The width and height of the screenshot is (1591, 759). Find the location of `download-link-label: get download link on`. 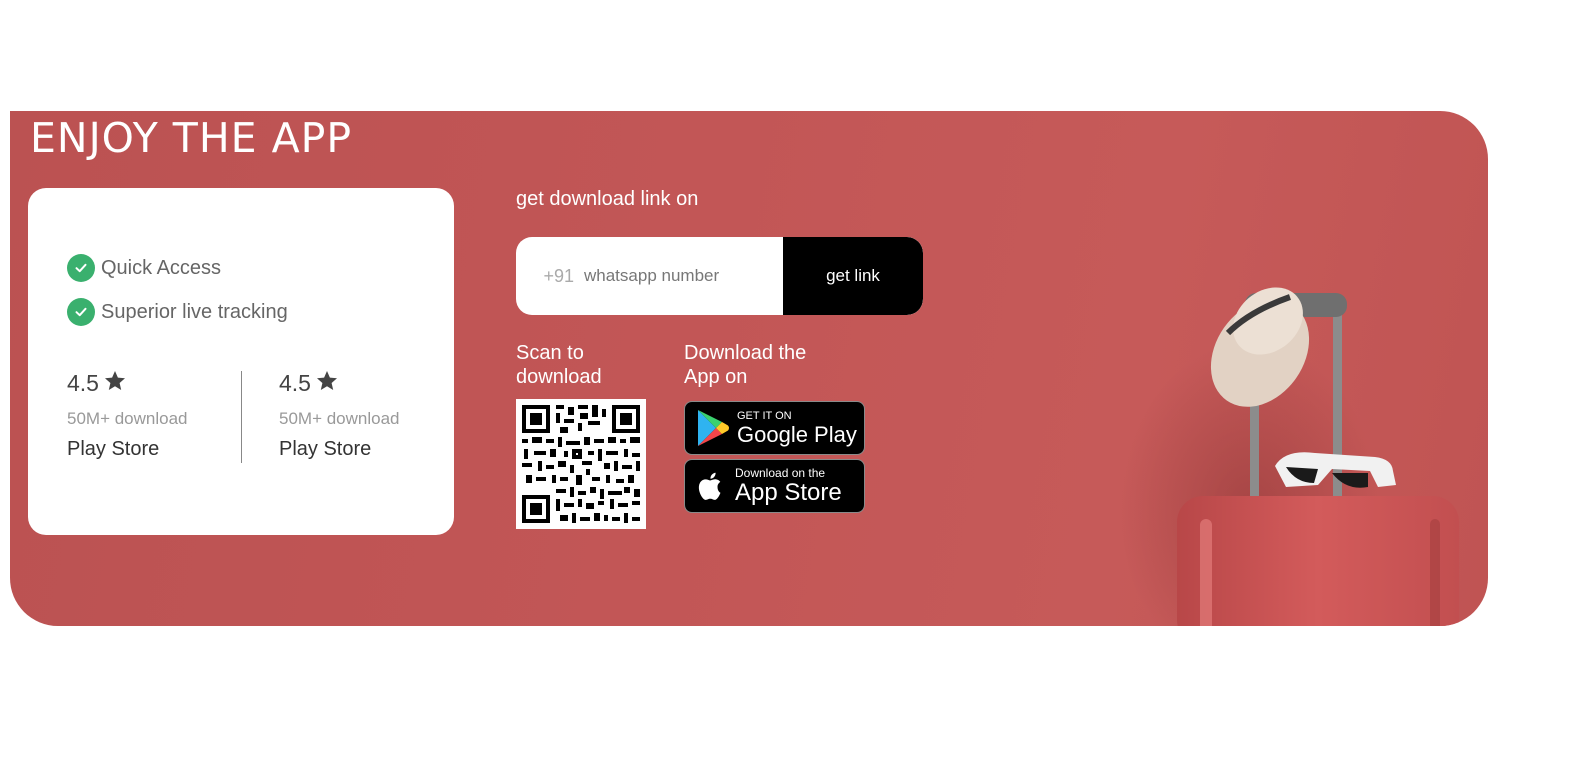

download-link-label: get download link on is located at coordinates (607, 199).